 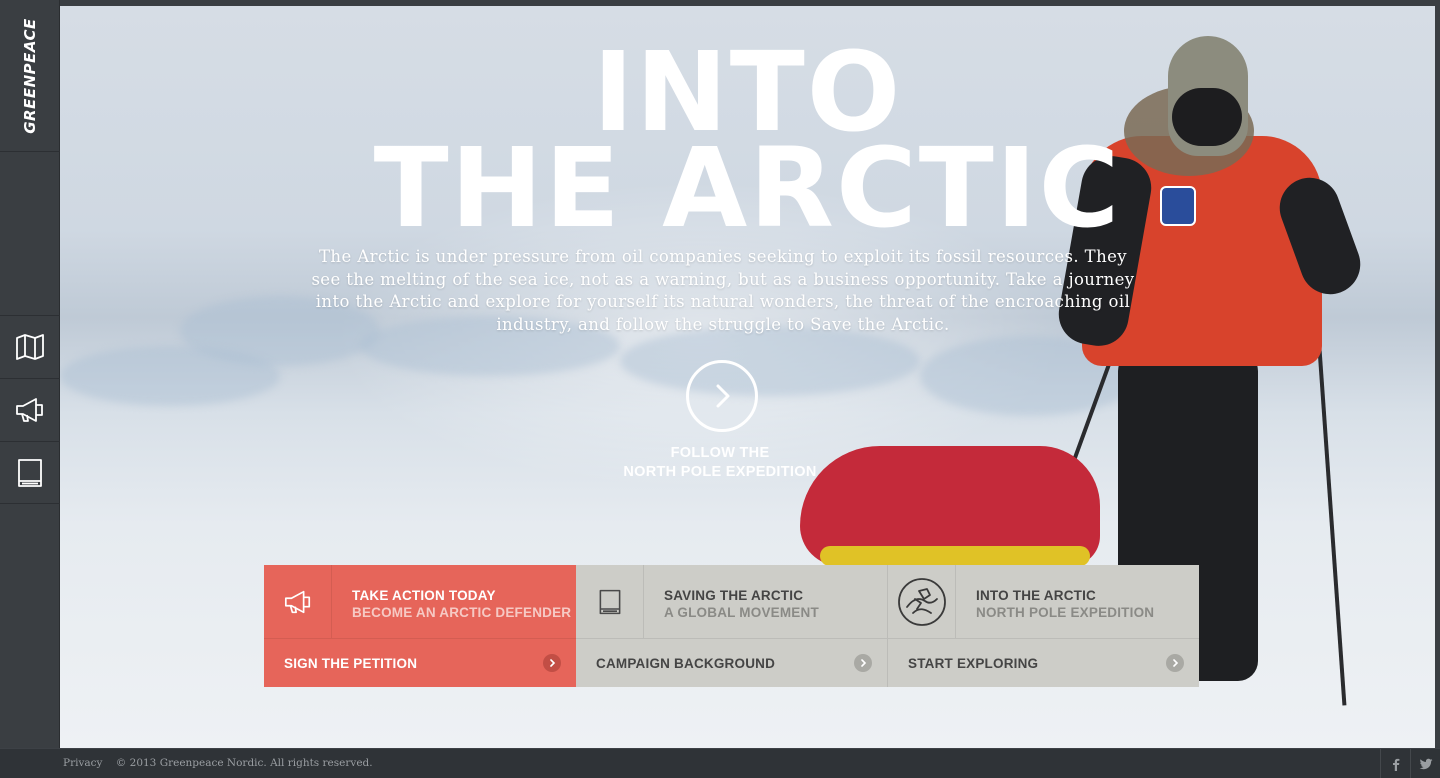 I want to click on facebook-icon, so click(x=1395, y=764).